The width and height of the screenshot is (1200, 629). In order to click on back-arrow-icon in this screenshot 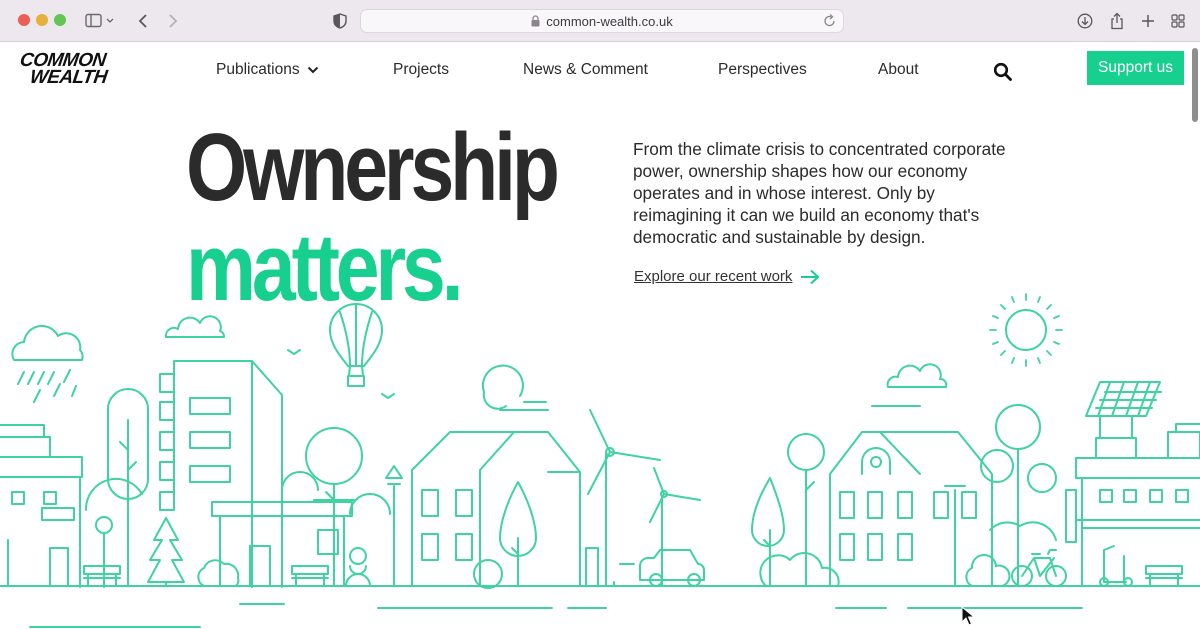, I will do `click(142, 21)`.